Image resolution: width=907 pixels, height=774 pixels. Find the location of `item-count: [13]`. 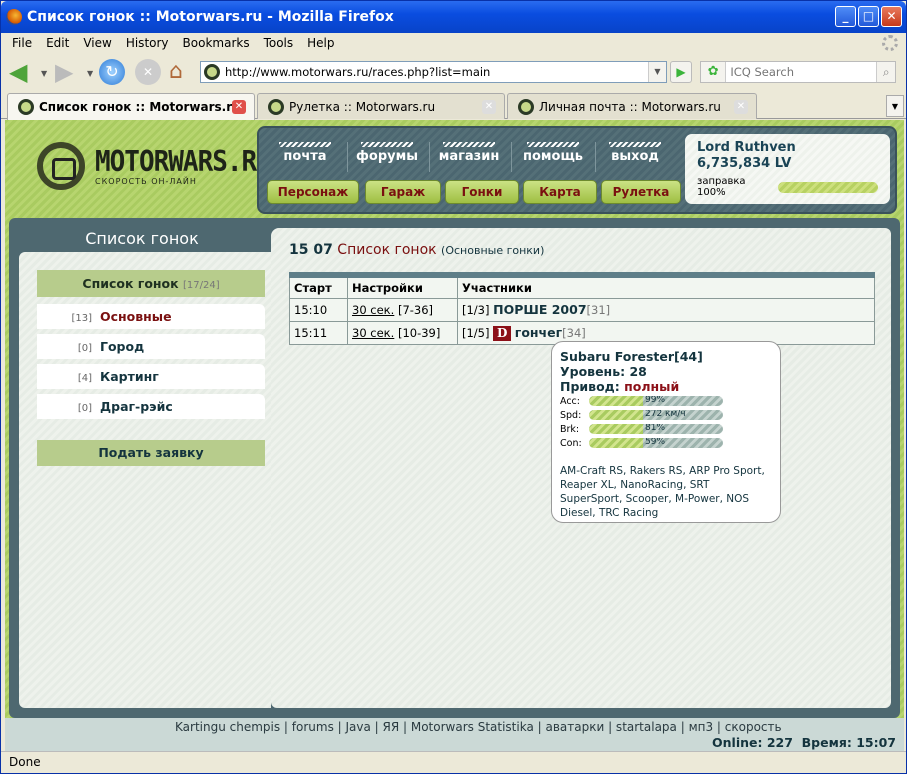

item-count: [13] is located at coordinates (81, 318).